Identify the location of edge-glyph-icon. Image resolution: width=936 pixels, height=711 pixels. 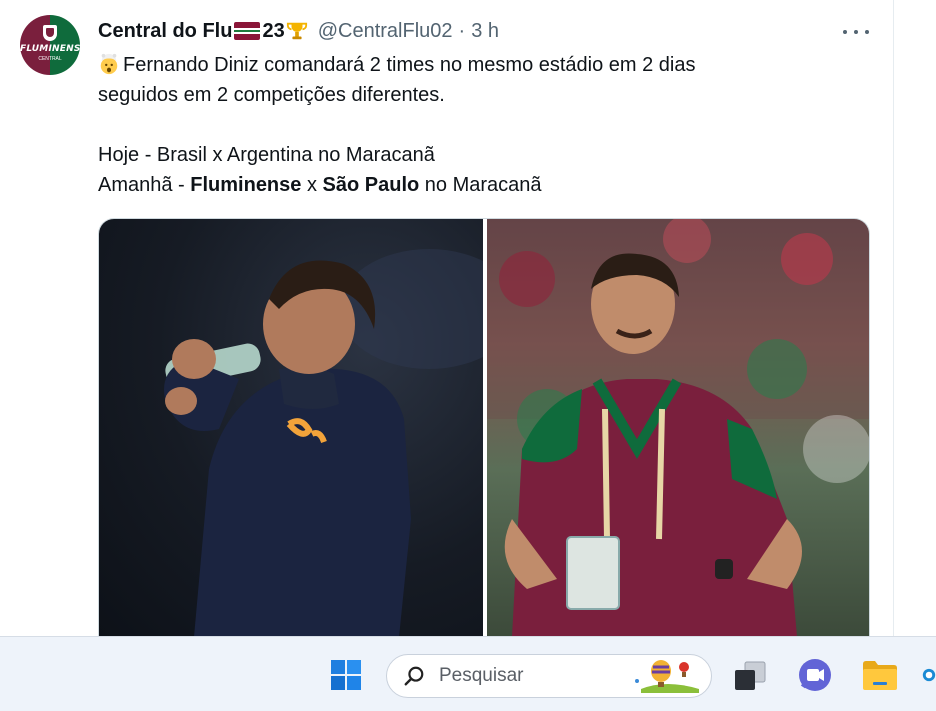
(929, 675).